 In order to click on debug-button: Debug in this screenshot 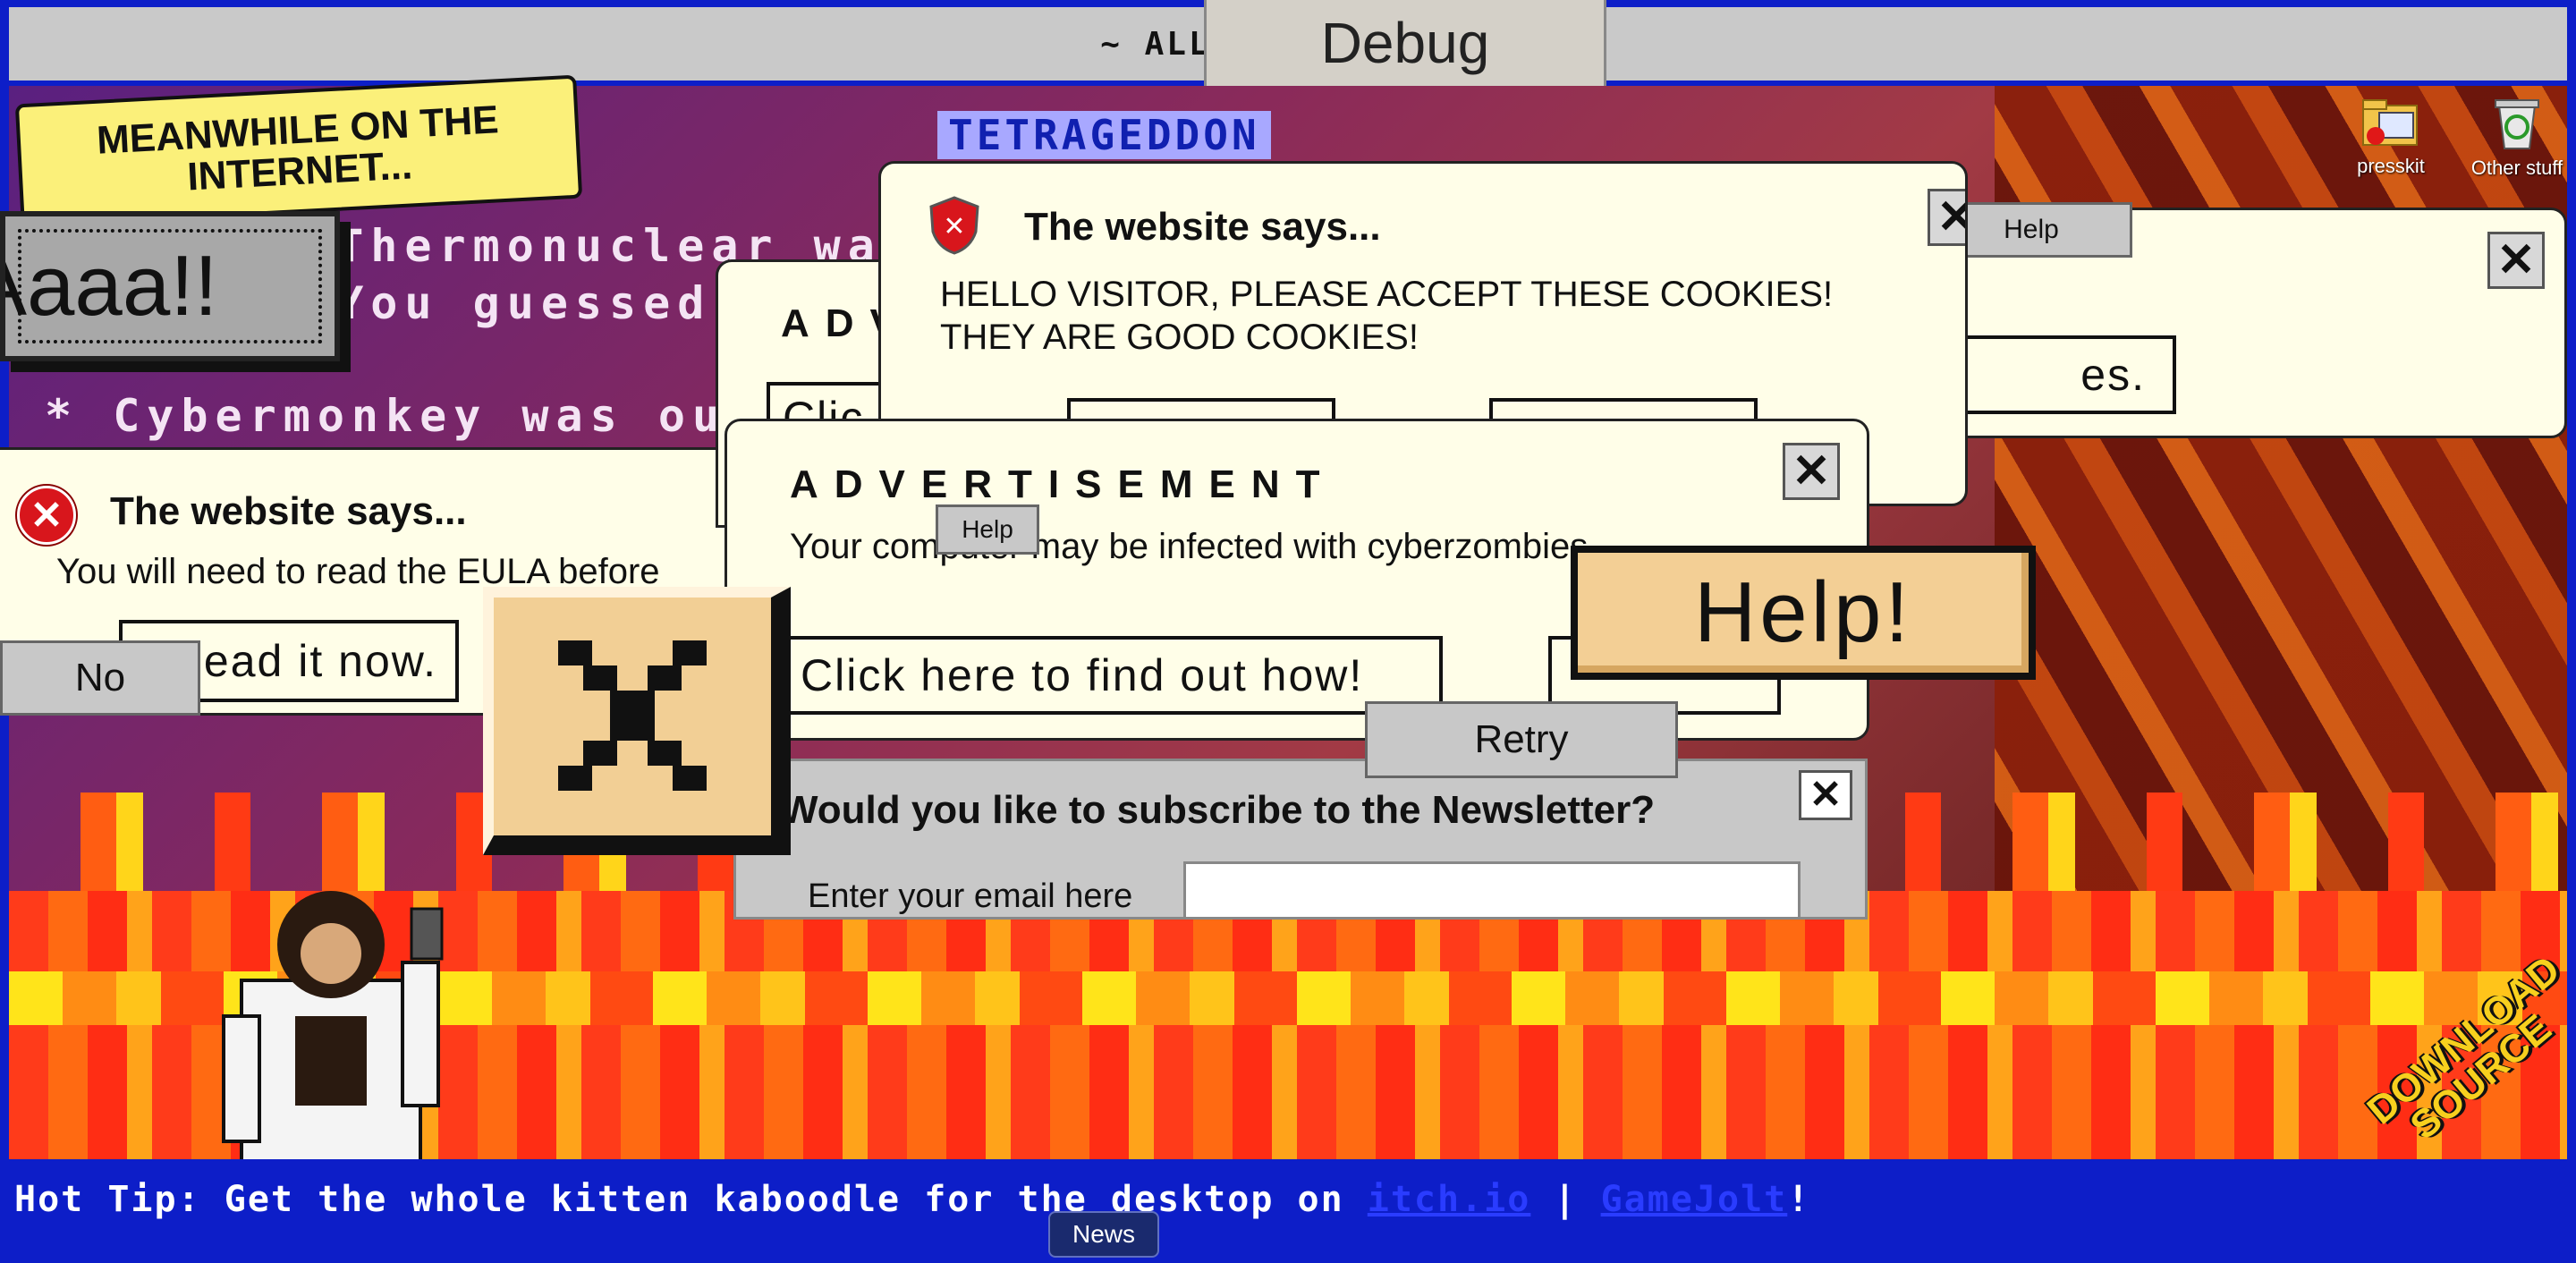, I will do `click(1405, 44)`.